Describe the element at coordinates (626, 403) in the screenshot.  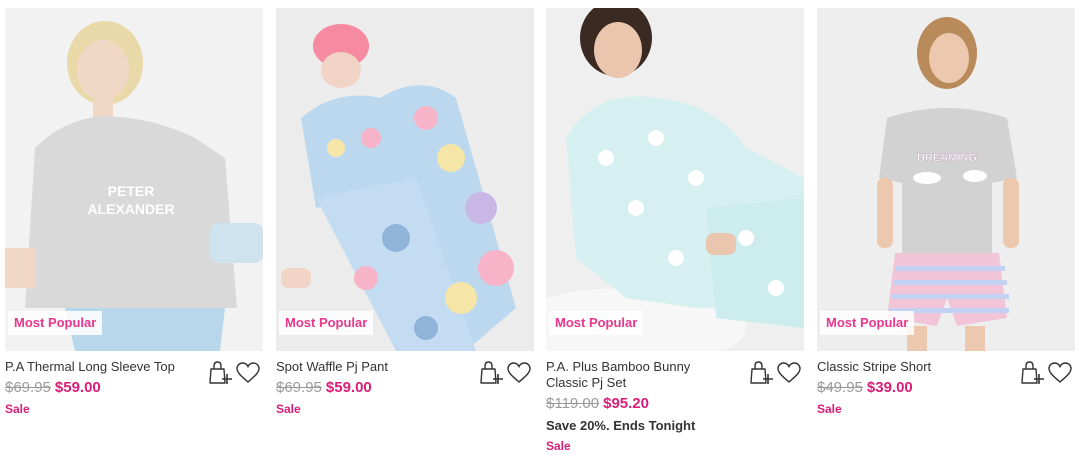
I see `sale-price: $95.20` at that location.